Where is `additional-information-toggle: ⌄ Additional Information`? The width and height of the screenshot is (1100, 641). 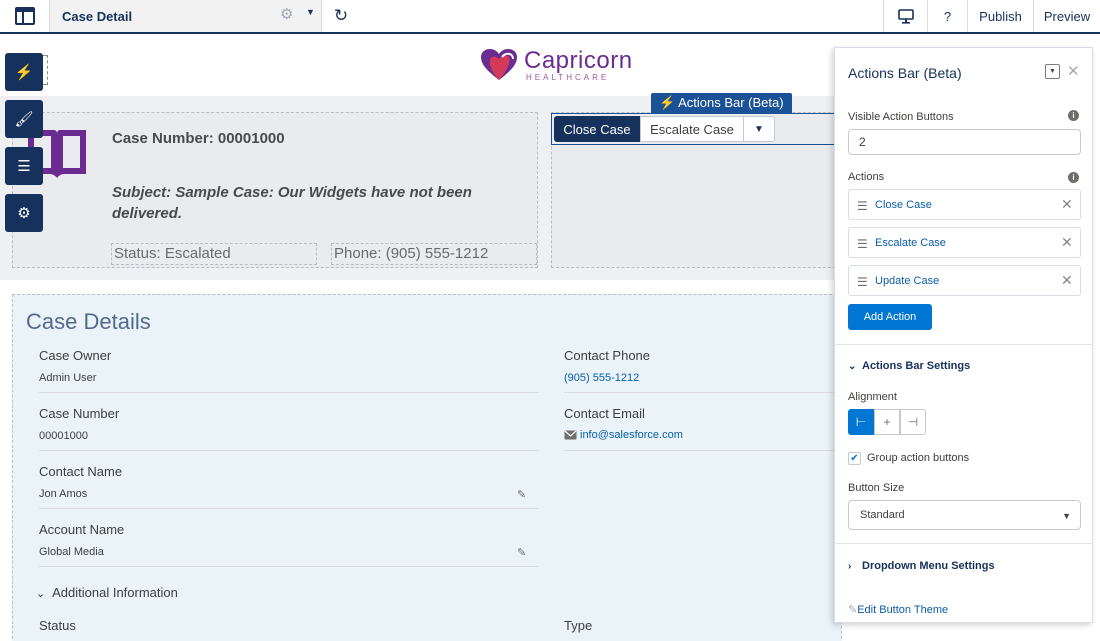
additional-information-toggle: ⌄ Additional Information is located at coordinates (107, 592).